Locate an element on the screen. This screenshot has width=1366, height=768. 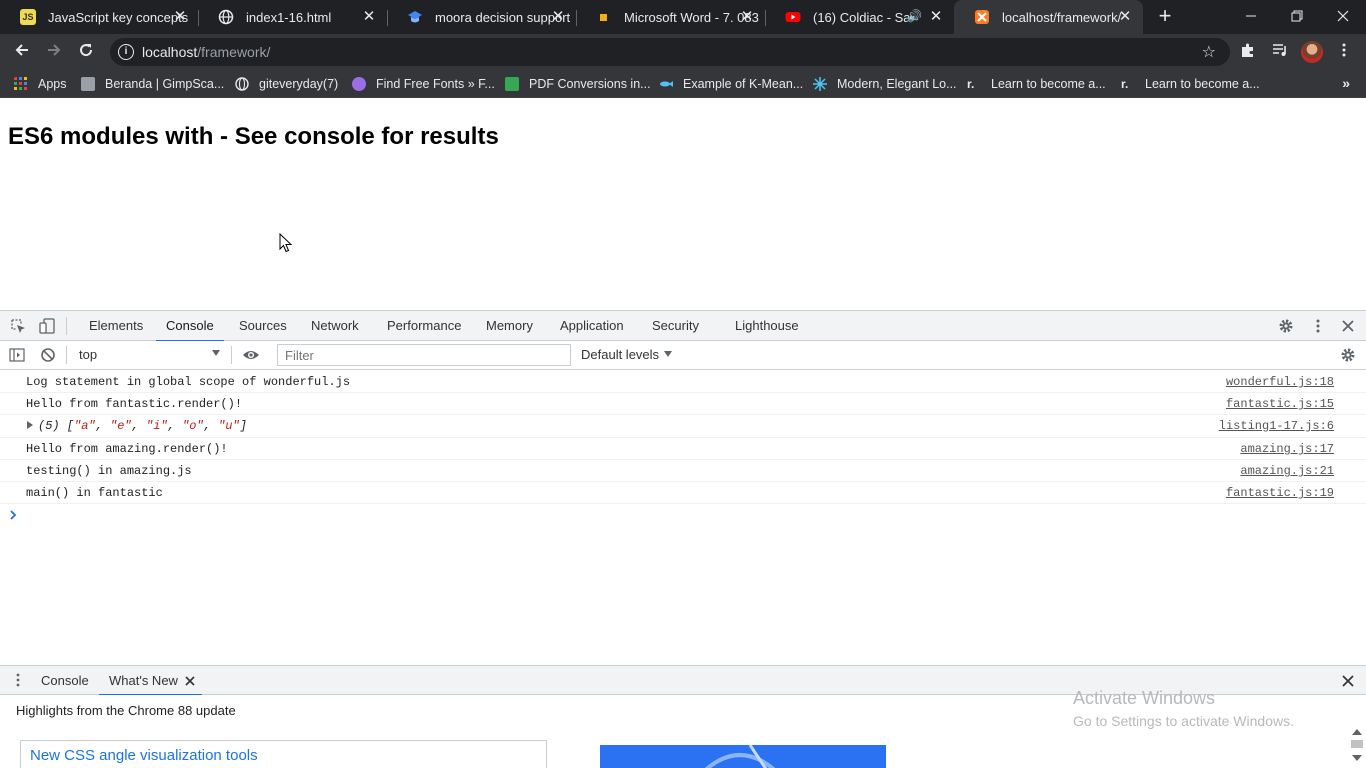
message-source-link: amazing.js:21 is located at coordinates (1287, 471).